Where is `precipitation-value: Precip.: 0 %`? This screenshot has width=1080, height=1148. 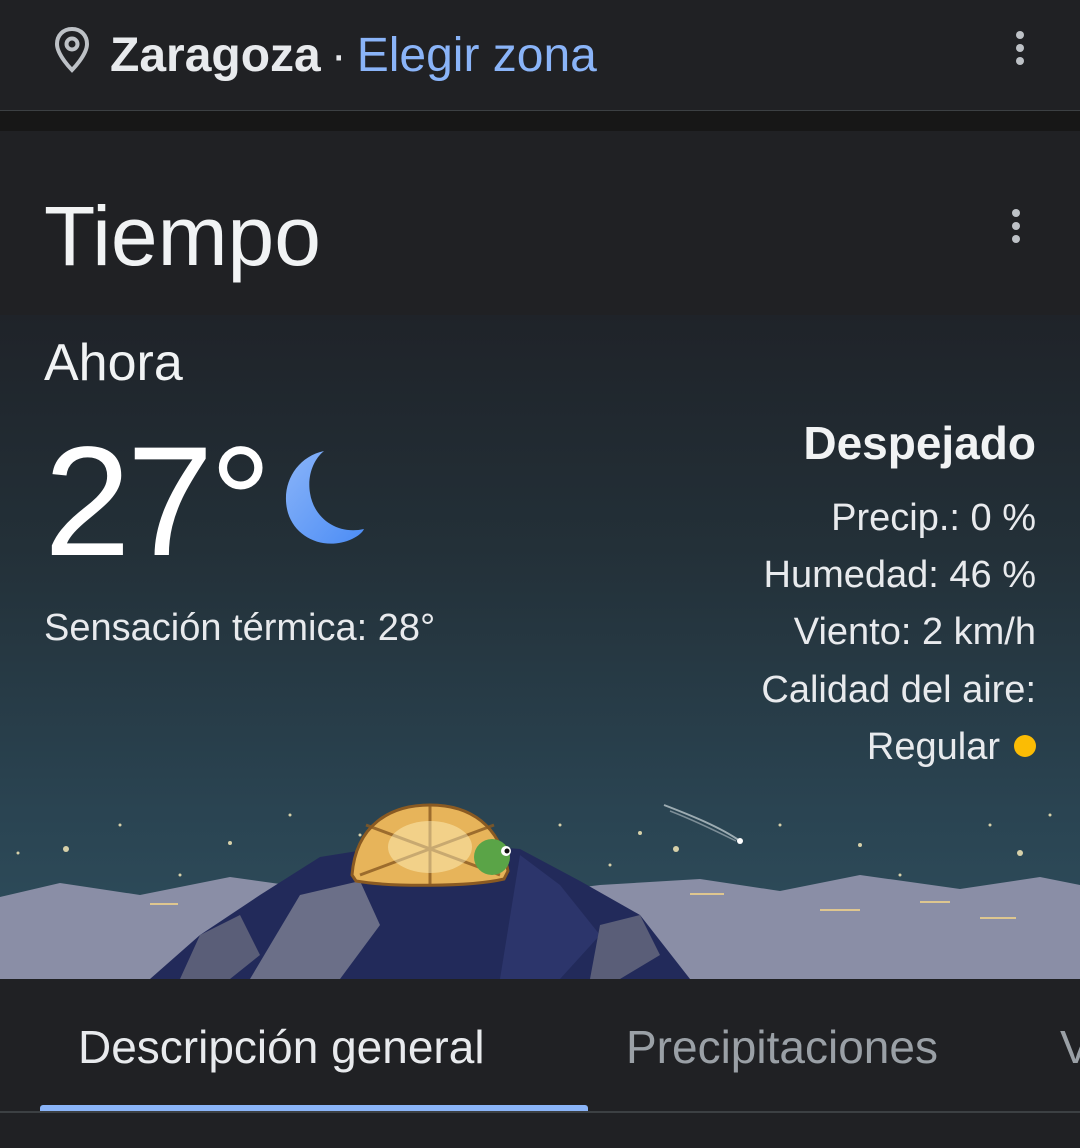
precipitation-value: Precip.: 0 % is located at coordinates (933, 518).